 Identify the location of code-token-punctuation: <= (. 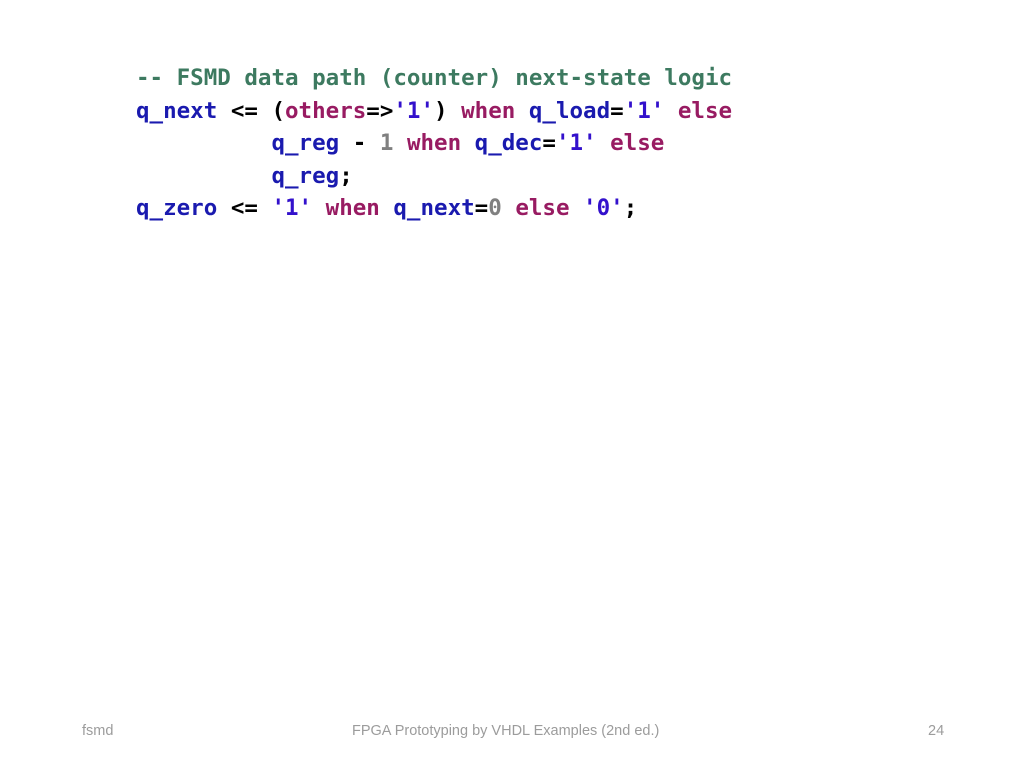
(251, 110).